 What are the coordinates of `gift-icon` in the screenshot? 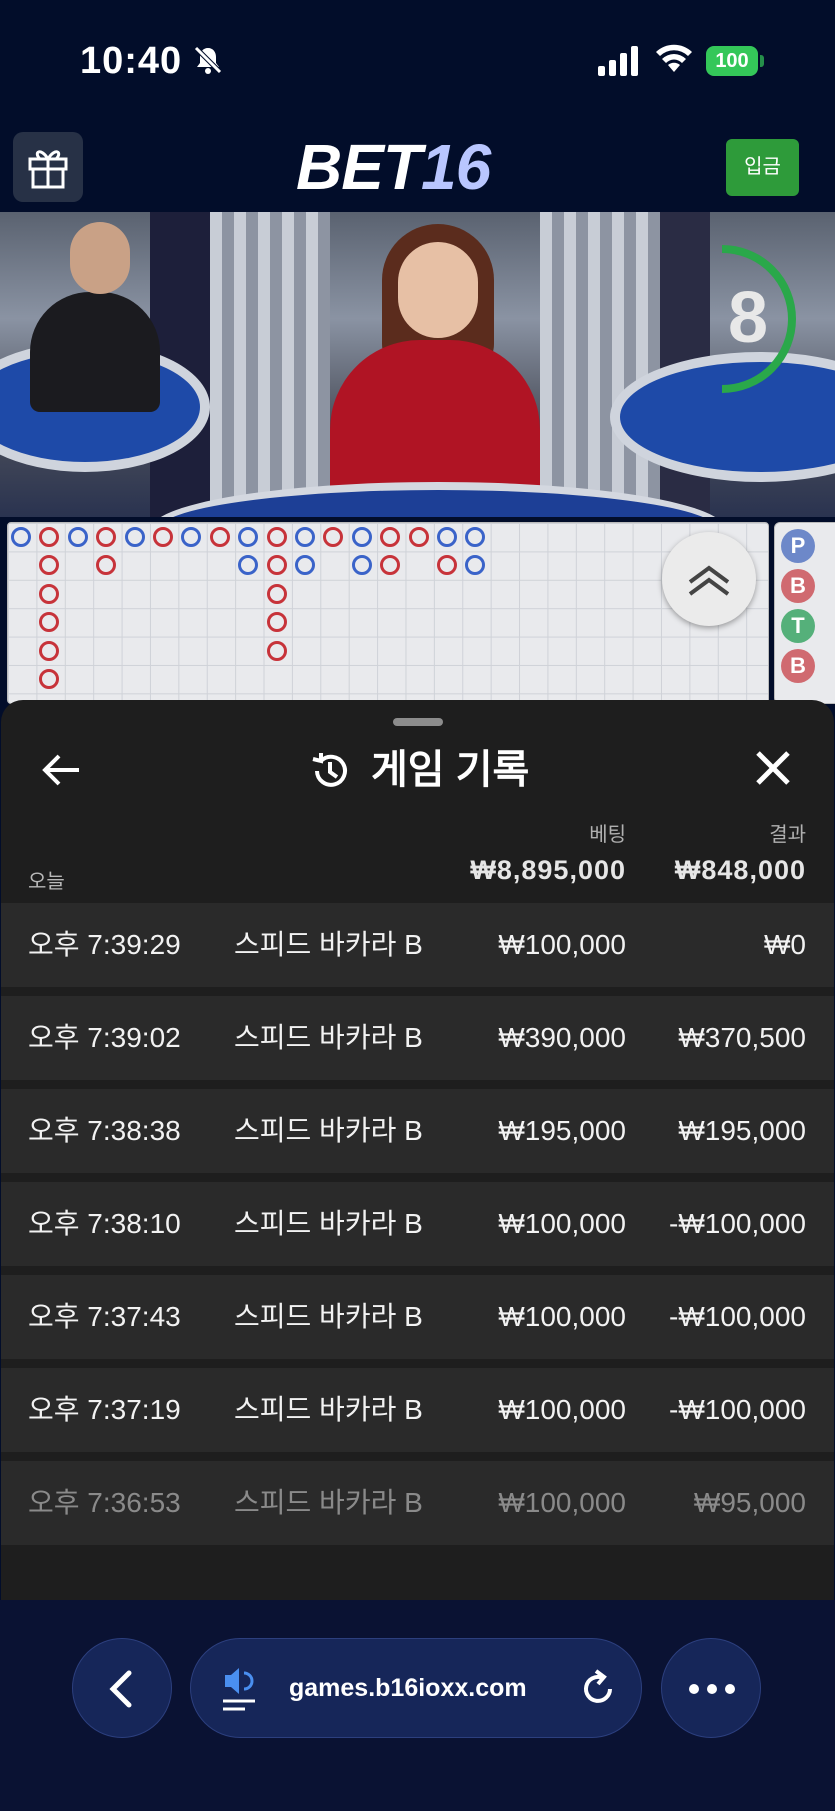 It's located at (48, 169).